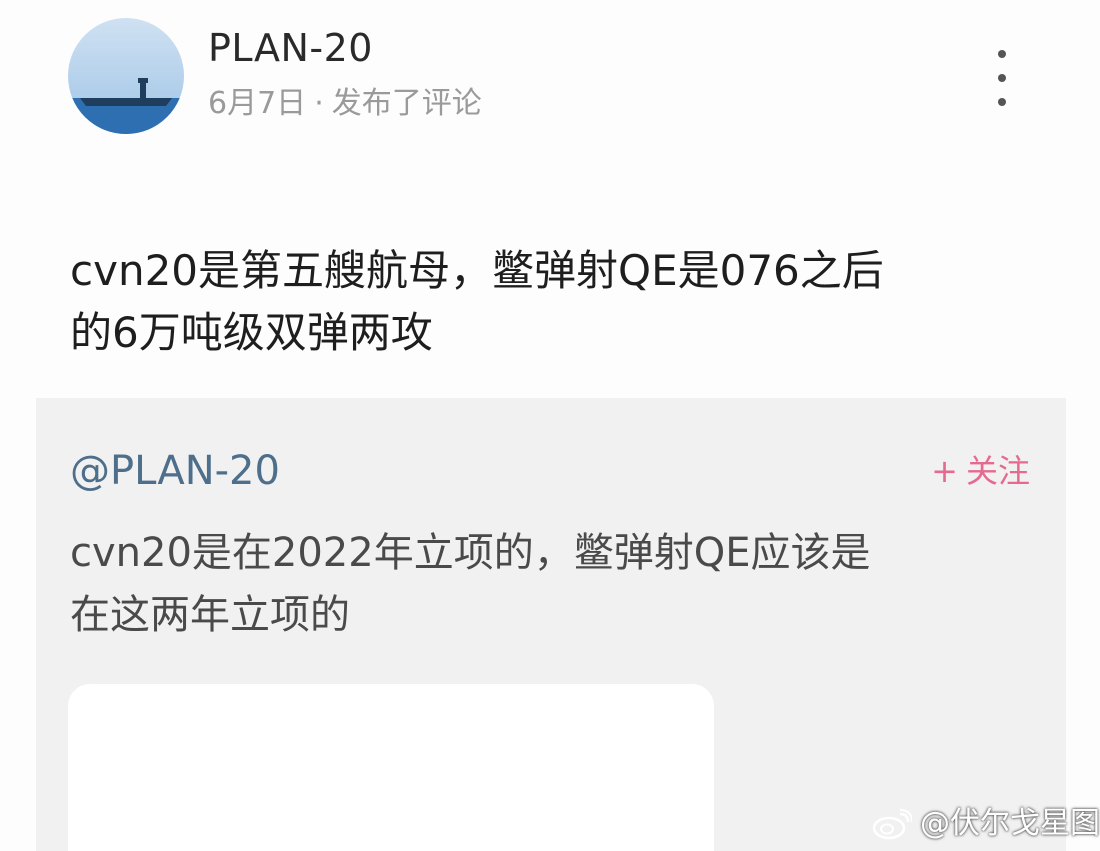 Image resolution: width=1100 pixels, height=851 pixels. What do you see at coordinates (944, 471) in the screenshot?
I see `plus-icon: +` at bounding box center [944, 471].